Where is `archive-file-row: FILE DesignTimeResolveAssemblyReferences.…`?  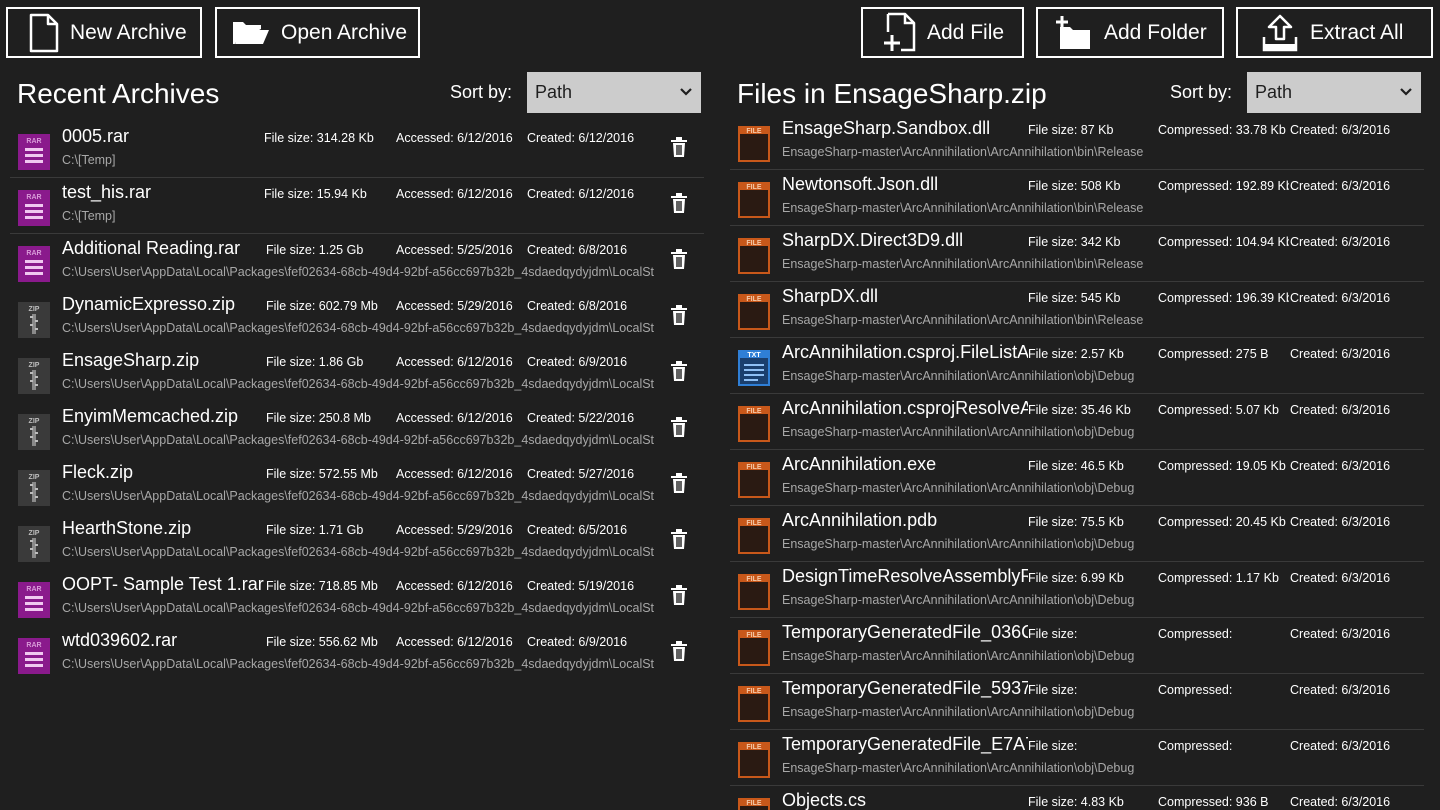
archive-file-row: FILE DesignTimeResolveAssemblyReferences.… is located at coordinates (1077, 590).